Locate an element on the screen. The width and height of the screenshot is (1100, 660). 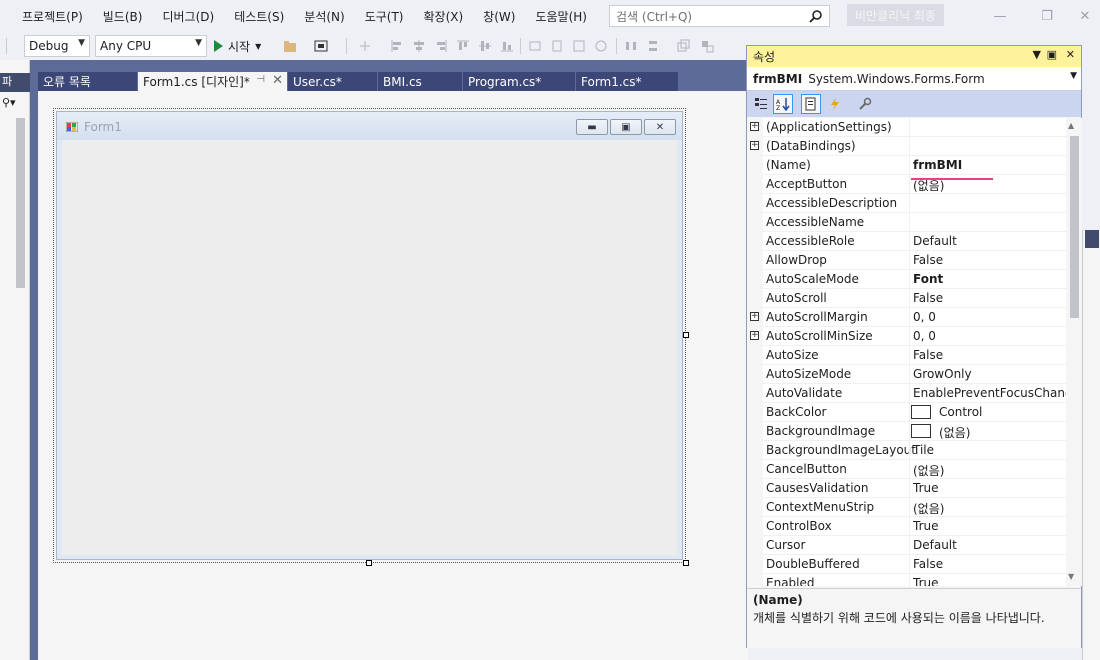
property-row: Enabled True is located at coordinates (906, 580).